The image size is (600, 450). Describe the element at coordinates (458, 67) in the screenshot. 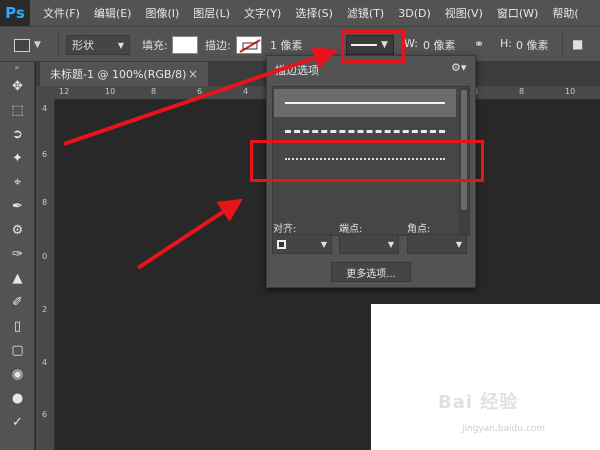

I see `gear-icon: ⚙▾` at that location.